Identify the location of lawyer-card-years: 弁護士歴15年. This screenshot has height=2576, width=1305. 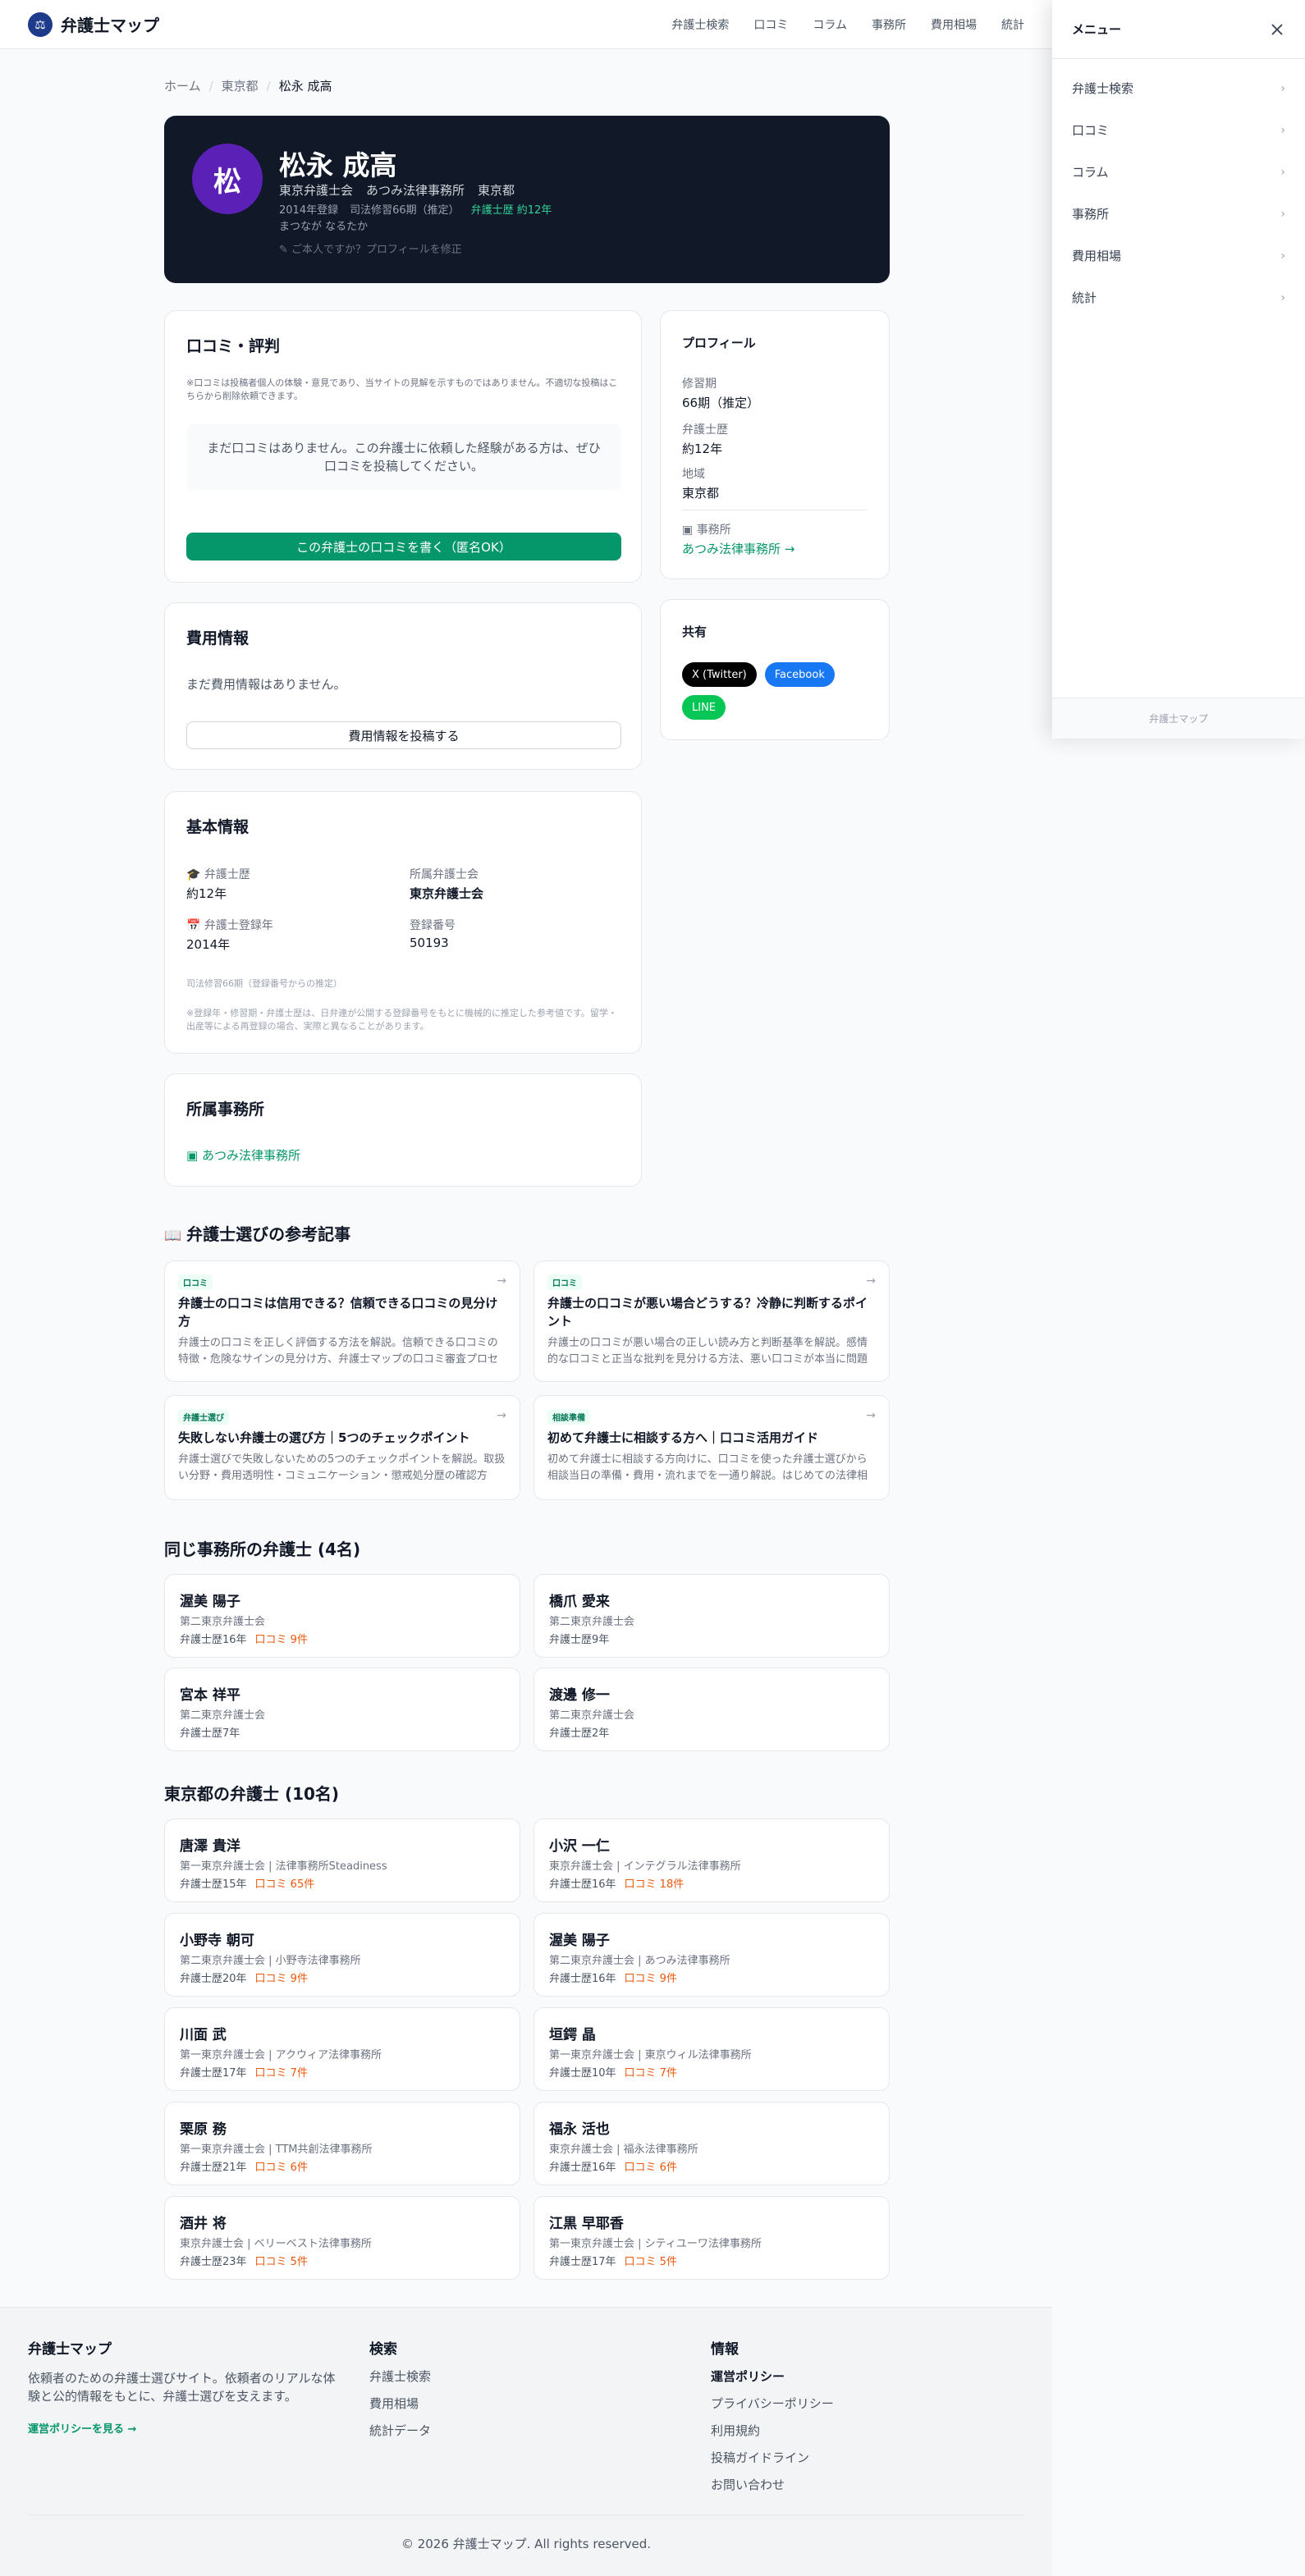
(213, 1884).